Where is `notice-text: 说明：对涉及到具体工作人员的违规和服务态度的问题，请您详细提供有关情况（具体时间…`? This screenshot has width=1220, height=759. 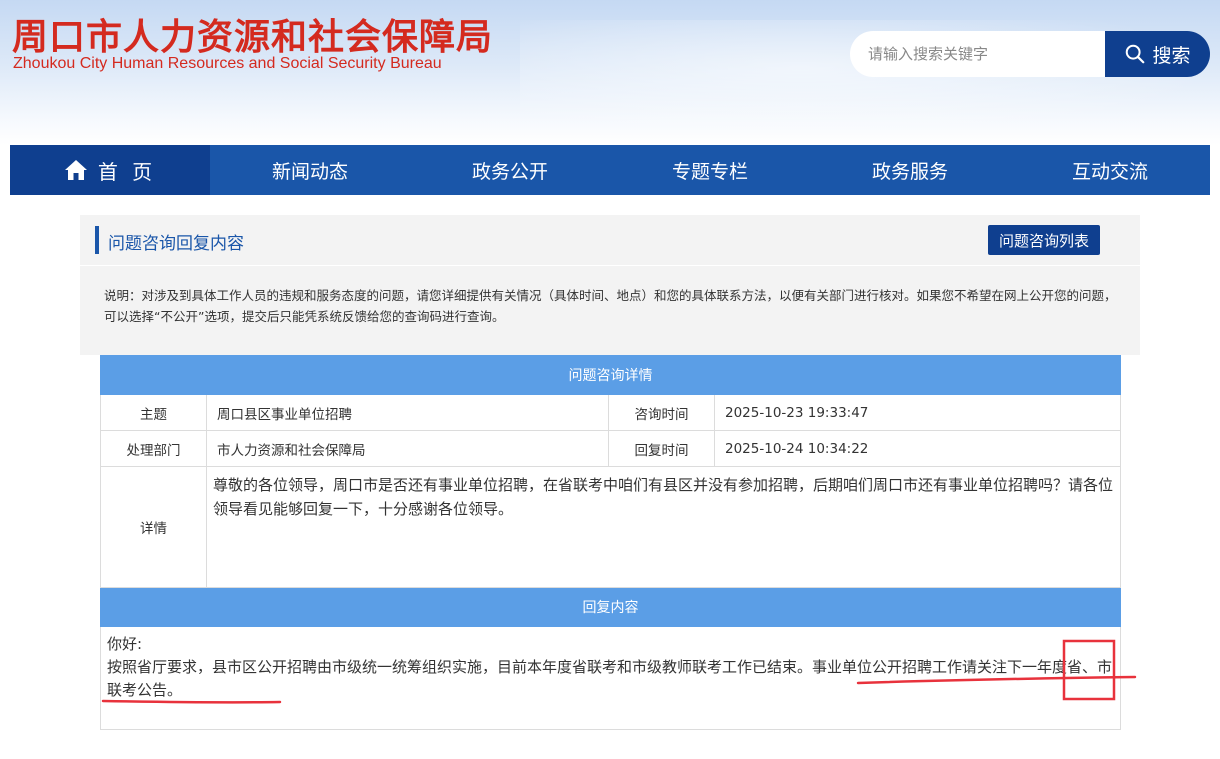
notice-text: 说明：对涉及到具体工作人员的违规和服务态度的问题，请您详细提供有关情况（具体时间… is located at coordinates (610, 306).